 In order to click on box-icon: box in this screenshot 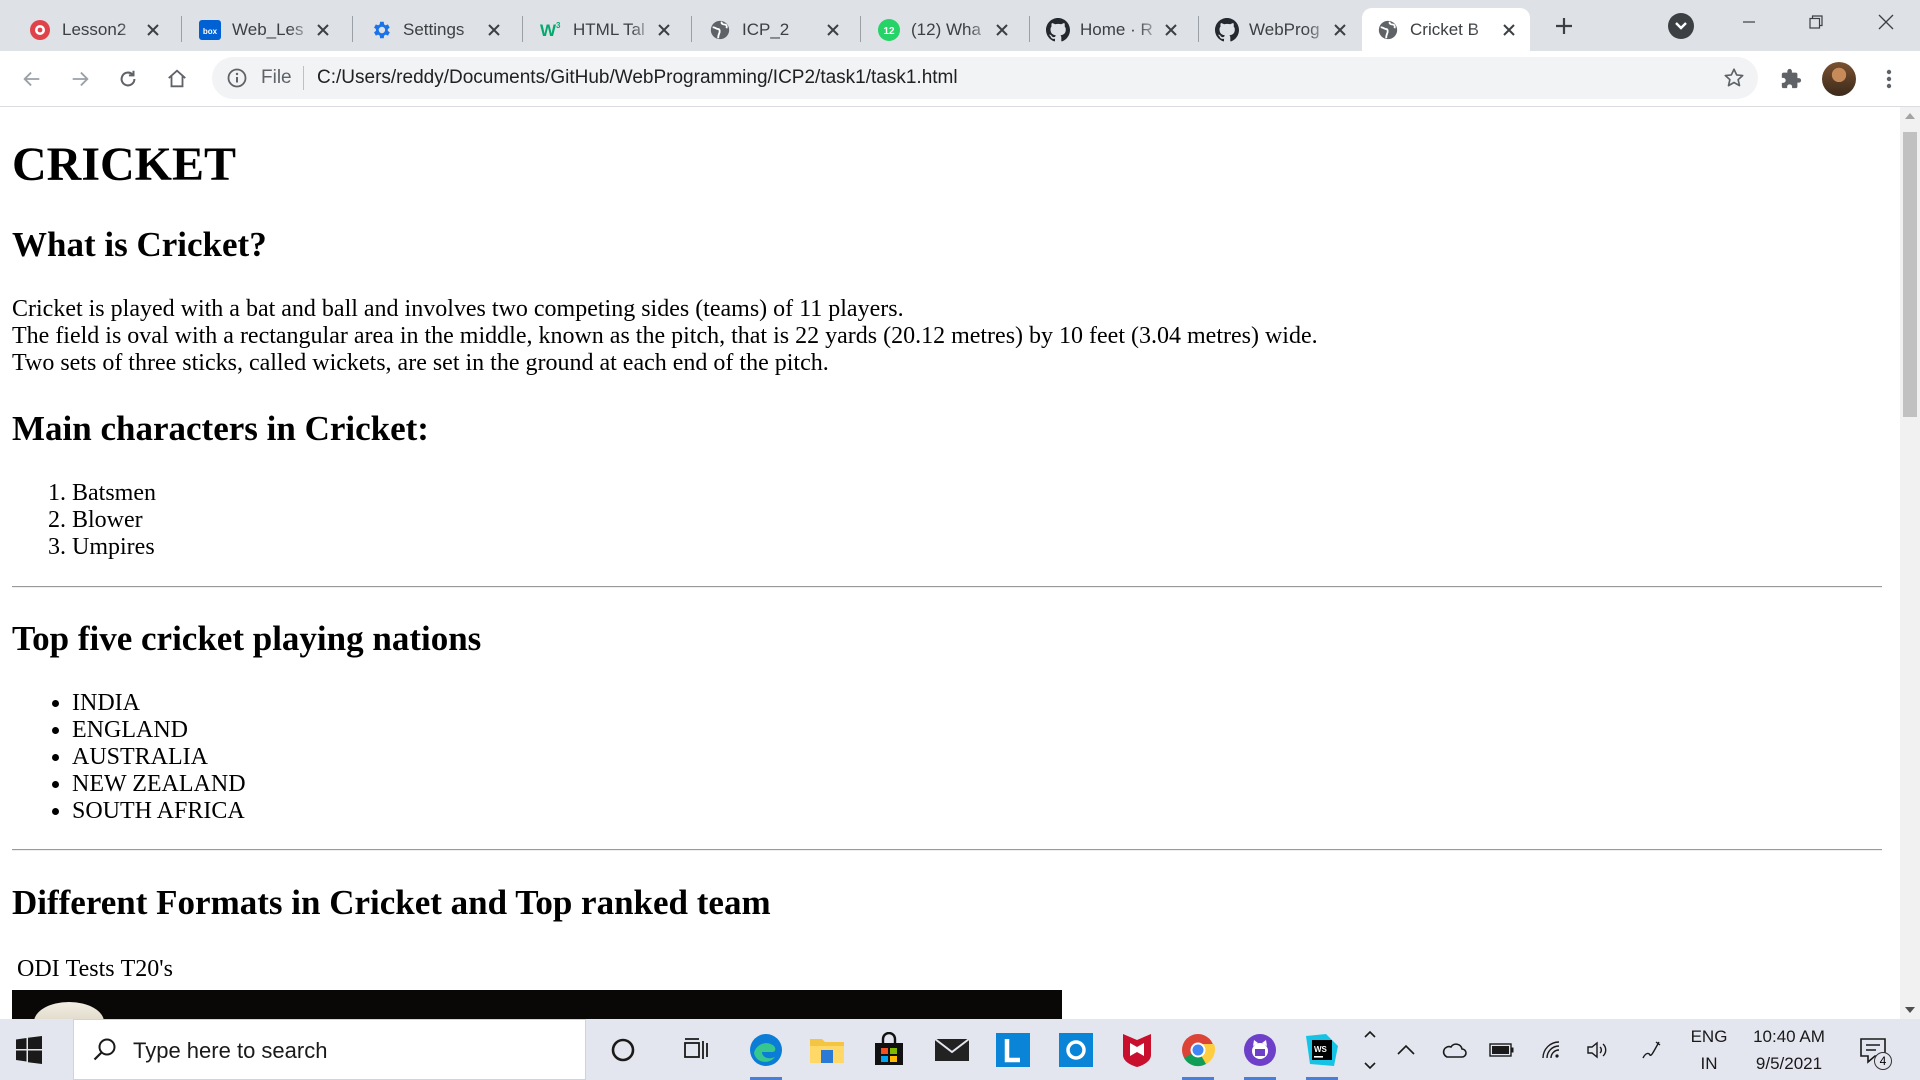, I will do `click(210, 30)`.